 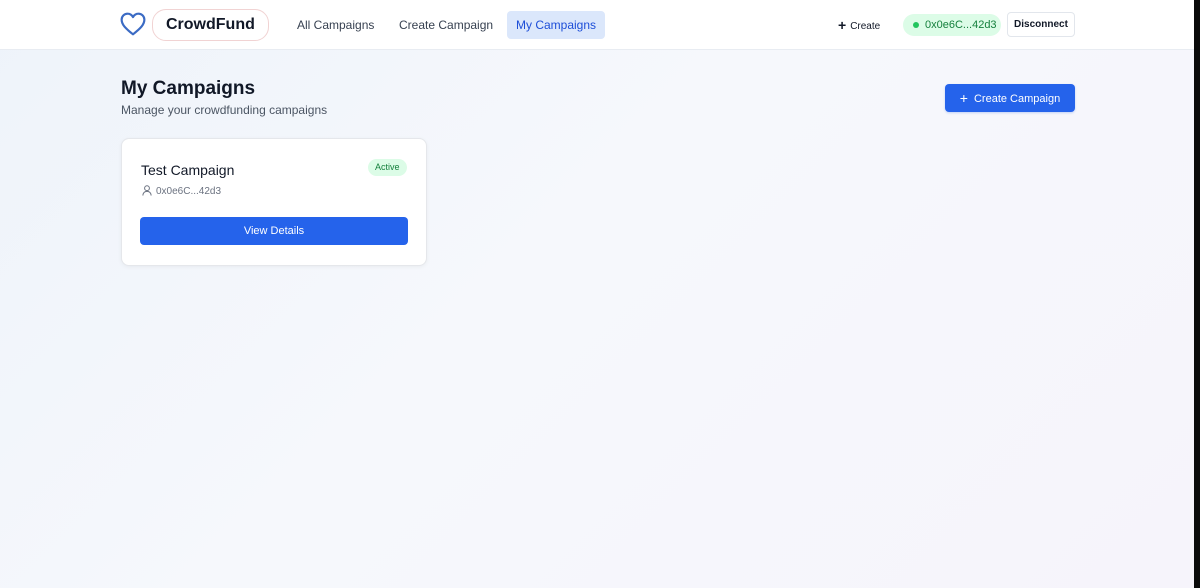 I want to click on view-details-button: View Details, so click(x=274, y=231).